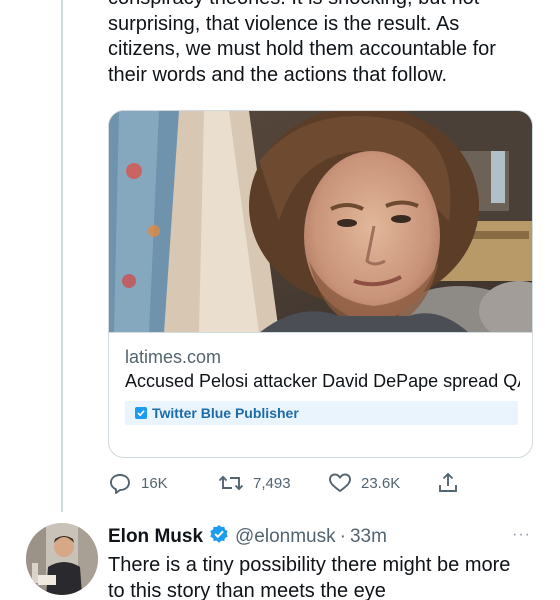  Describe the element at coordinates (138, 483) in the screenshot. I see `reply-button: 16K` at that location.